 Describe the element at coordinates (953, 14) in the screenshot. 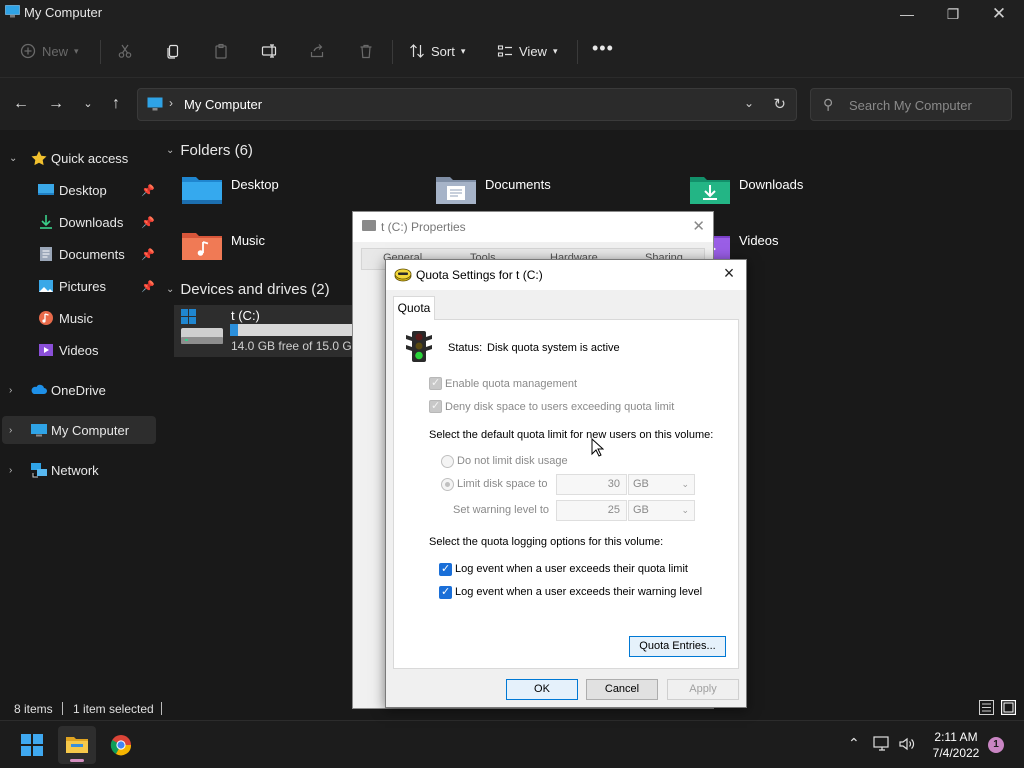

I see `maximize-button: ❐` at that location.